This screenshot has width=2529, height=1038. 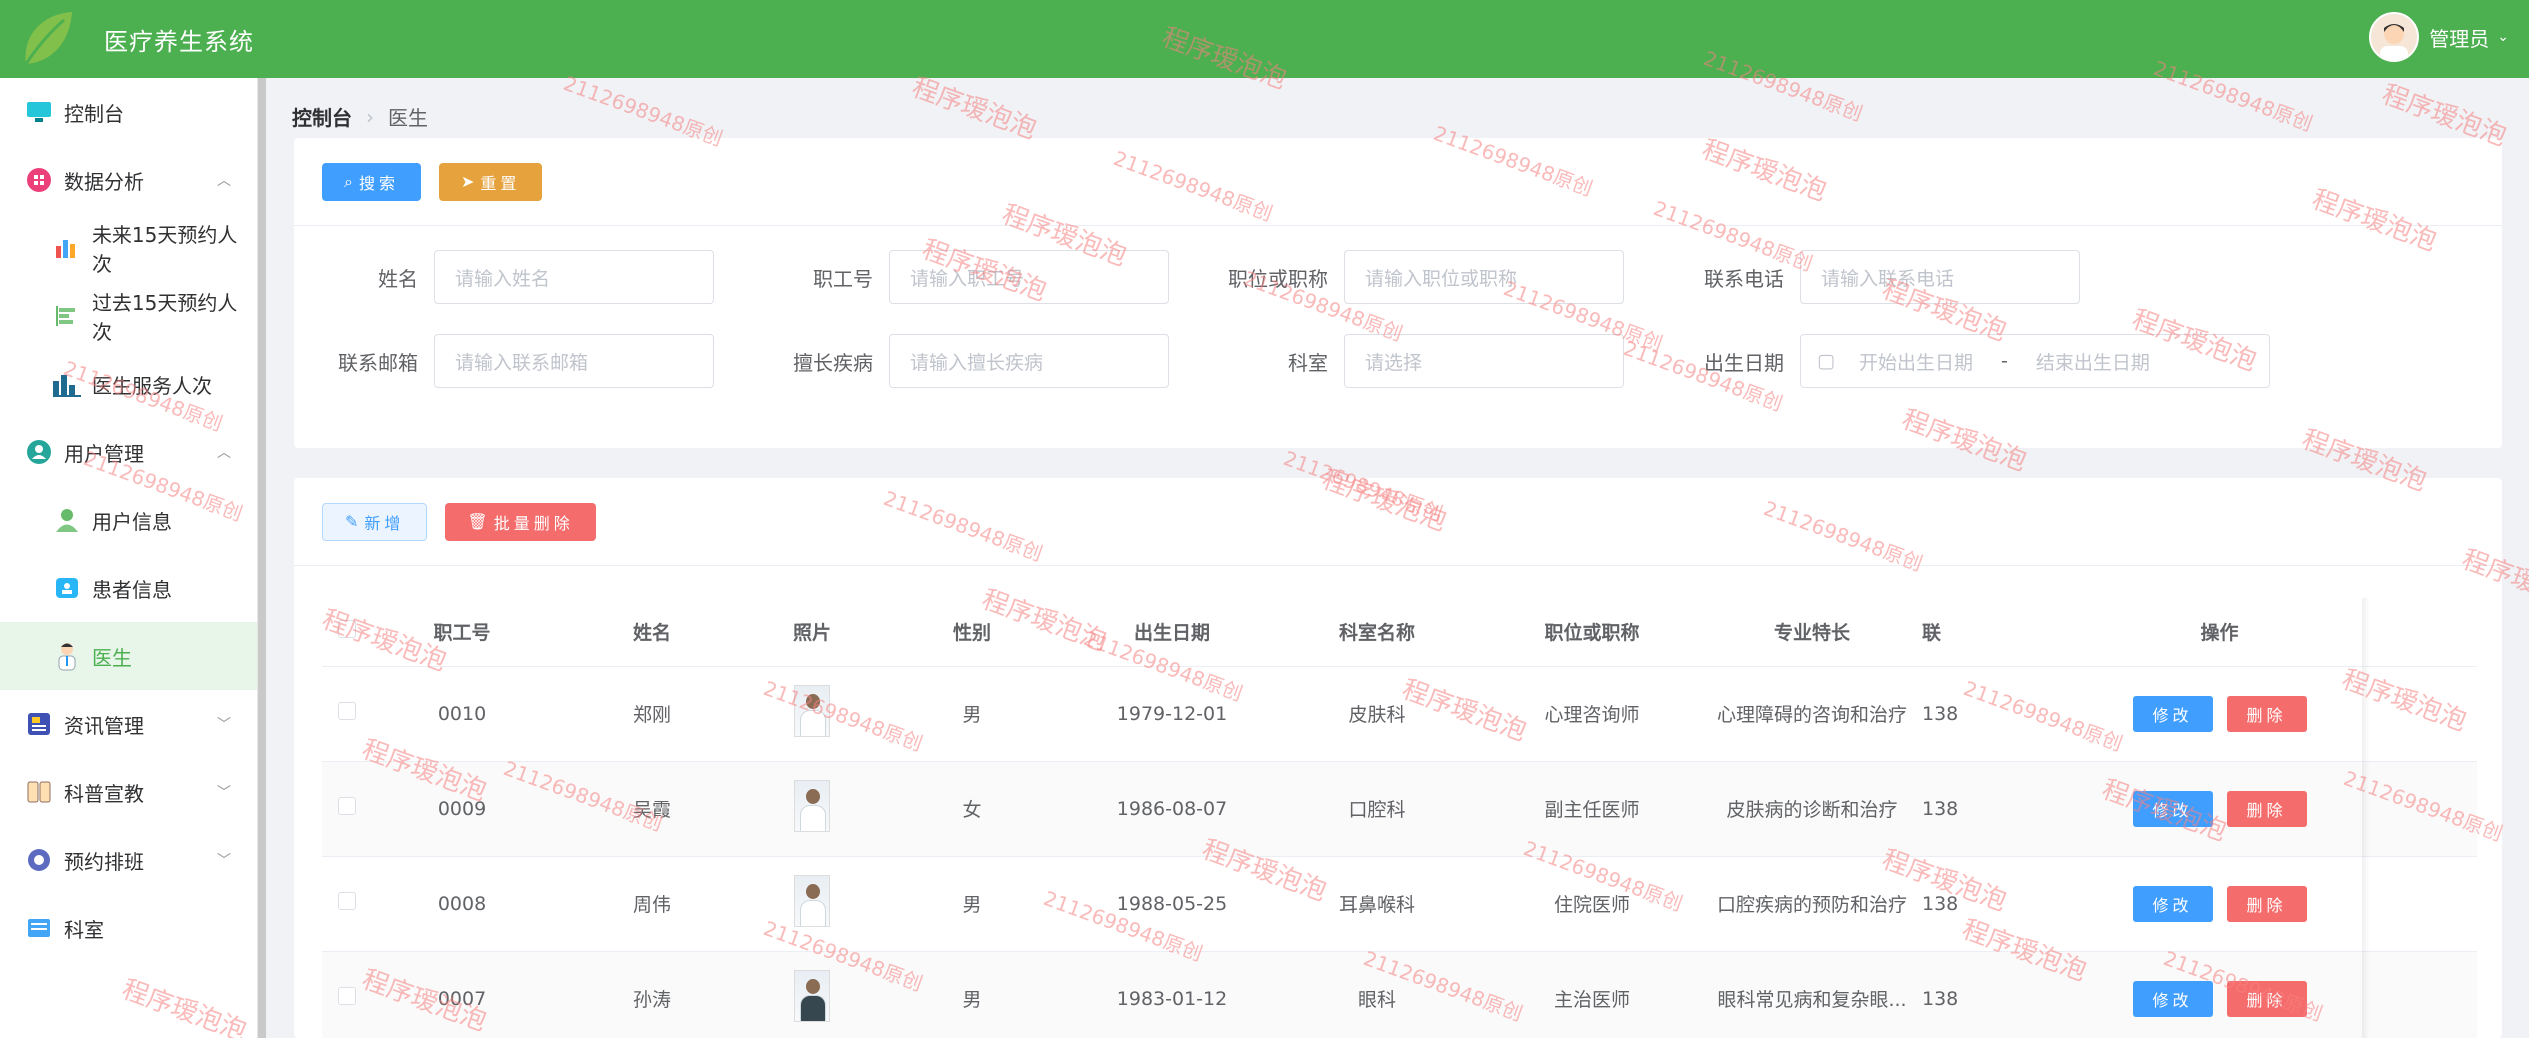 I want to click on col-header: 职位或职称, so click(x=1592, y=632).